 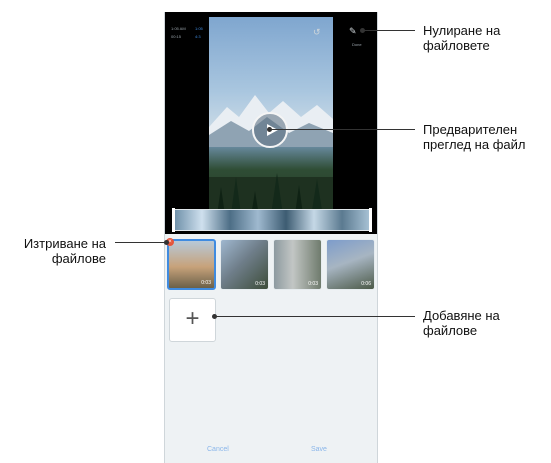 I want to click on plus-icon: +, so click(x=192, y=318).